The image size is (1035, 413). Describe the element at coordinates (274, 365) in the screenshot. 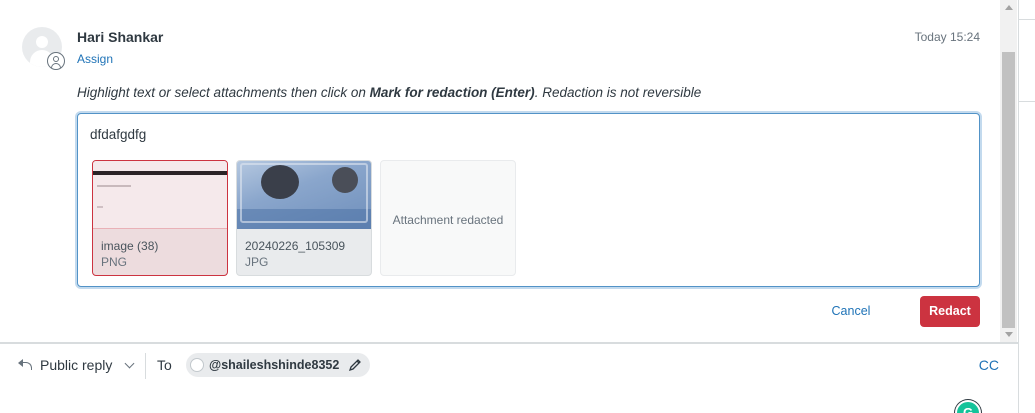

I see `recipient-name: @shaileshshinde8352` at that location.